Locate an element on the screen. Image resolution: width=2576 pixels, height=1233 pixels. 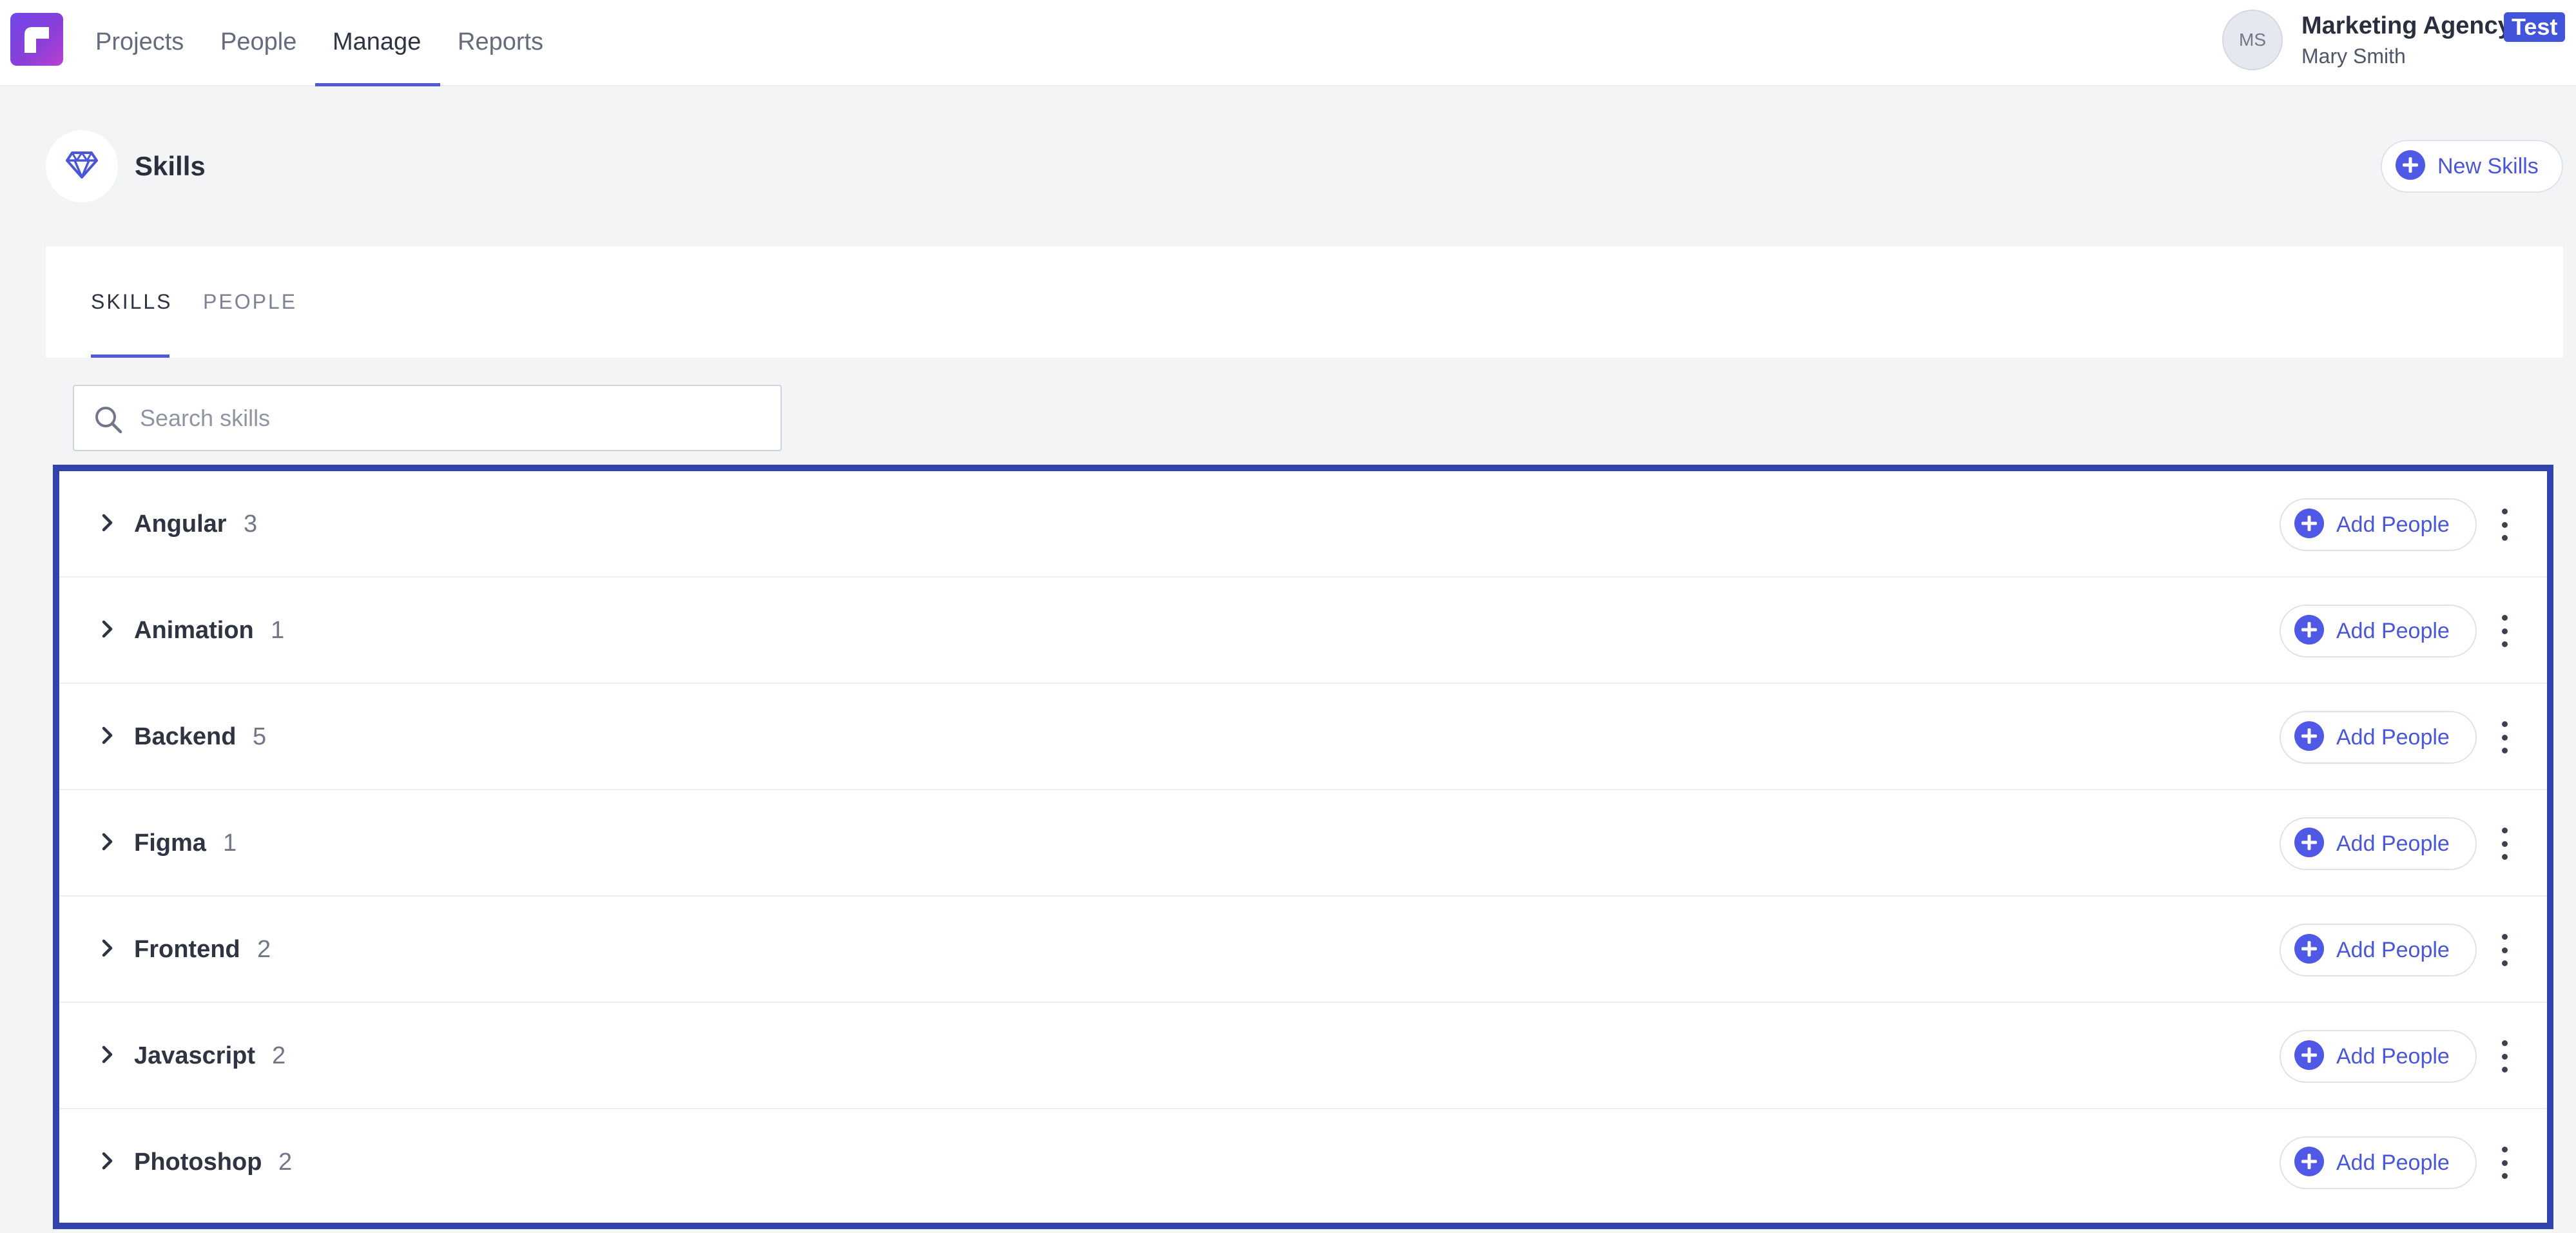
avatar-initials: MS is located at coordinates (2252, 40).